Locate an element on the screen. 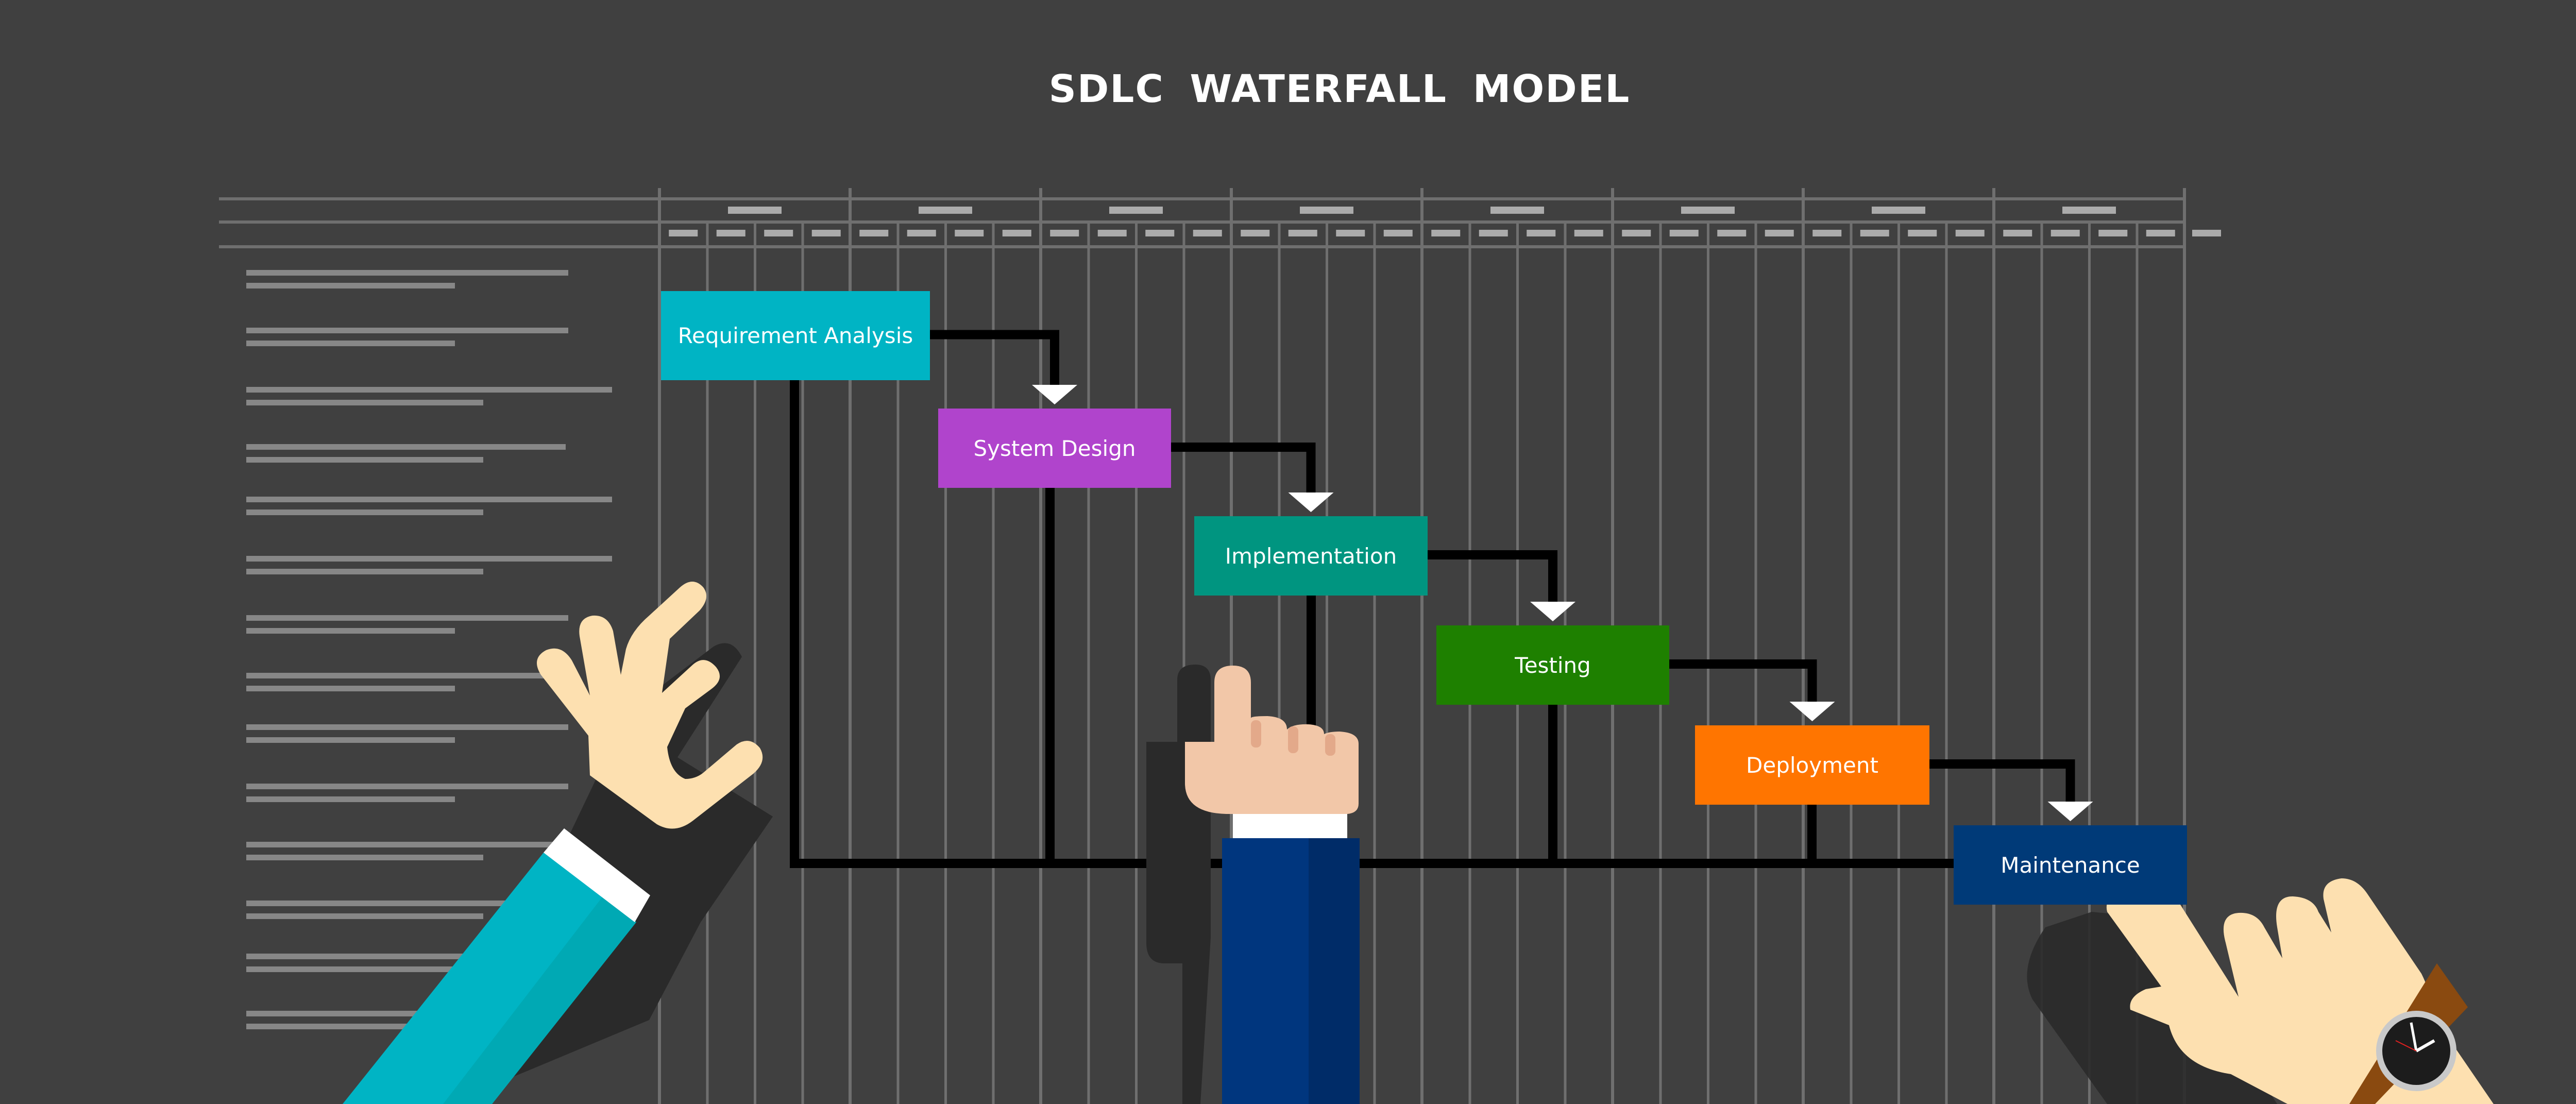  center-sleeve-fold is located at coordinates (1334, 971).